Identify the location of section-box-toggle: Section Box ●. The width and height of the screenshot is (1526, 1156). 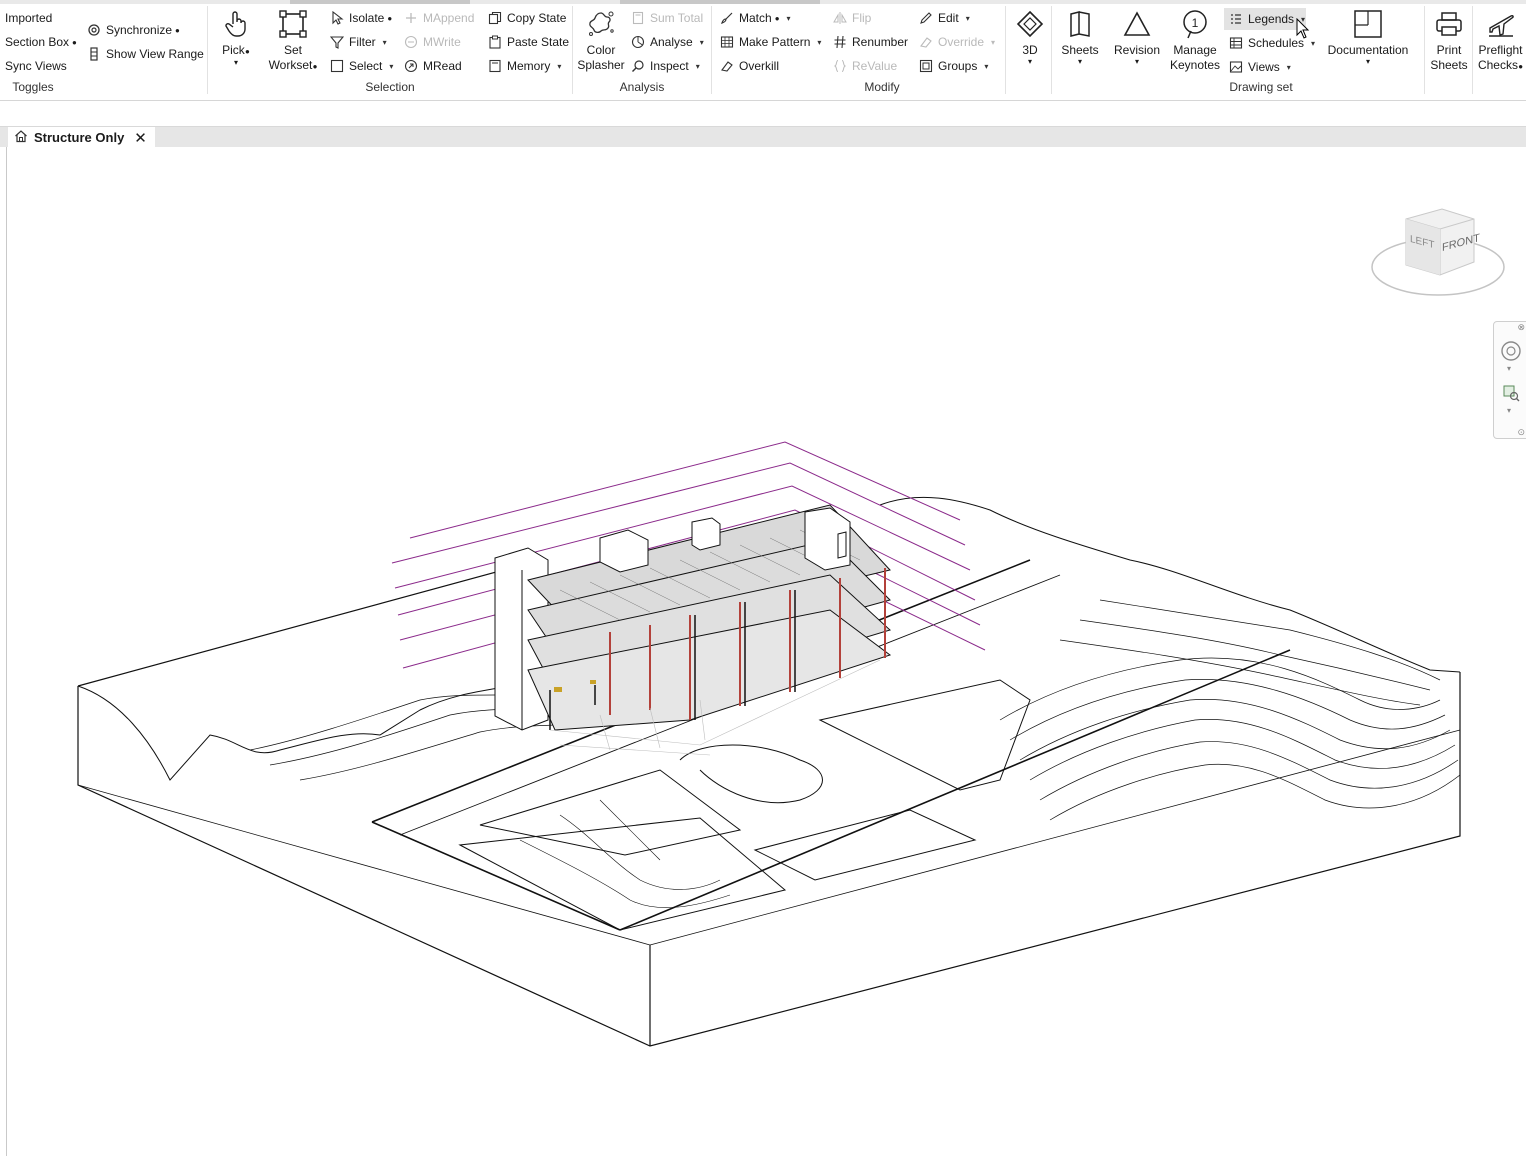
(41, 42).